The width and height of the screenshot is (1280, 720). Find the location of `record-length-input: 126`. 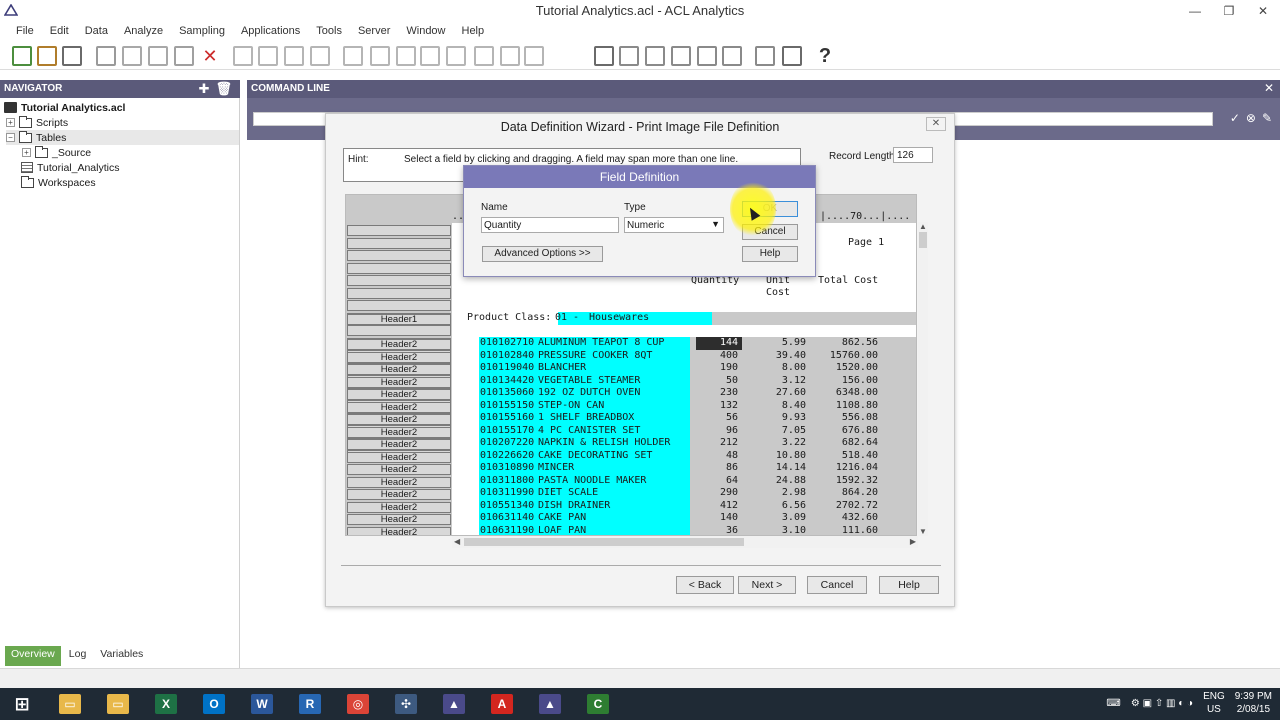

record-length-input: 126 is located at coordinates (913, 155).